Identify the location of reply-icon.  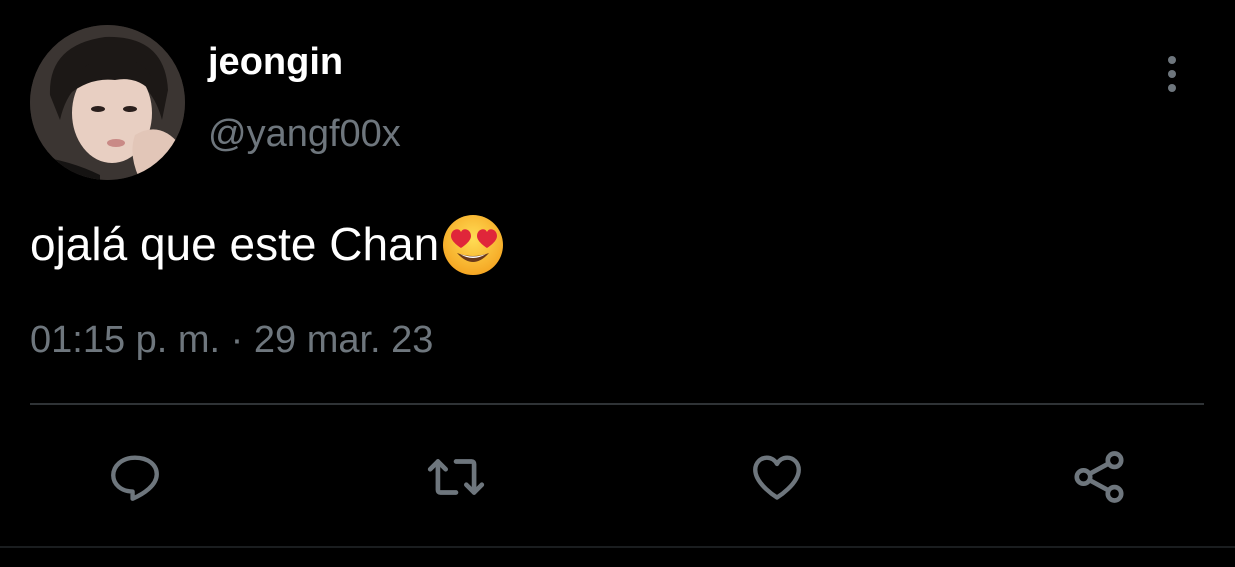
(135, 478).